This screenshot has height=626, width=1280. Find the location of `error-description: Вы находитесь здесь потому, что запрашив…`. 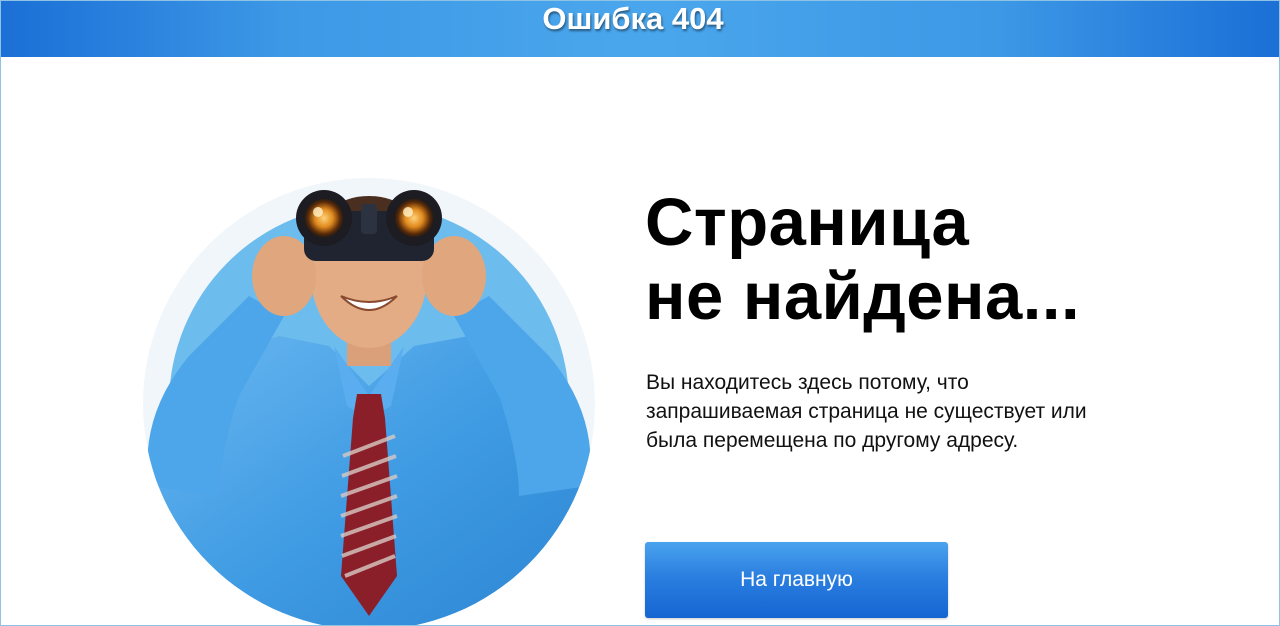

error-description: Вы находитесь здесь потому, что запрашив… is located at coordinates (866, 411).